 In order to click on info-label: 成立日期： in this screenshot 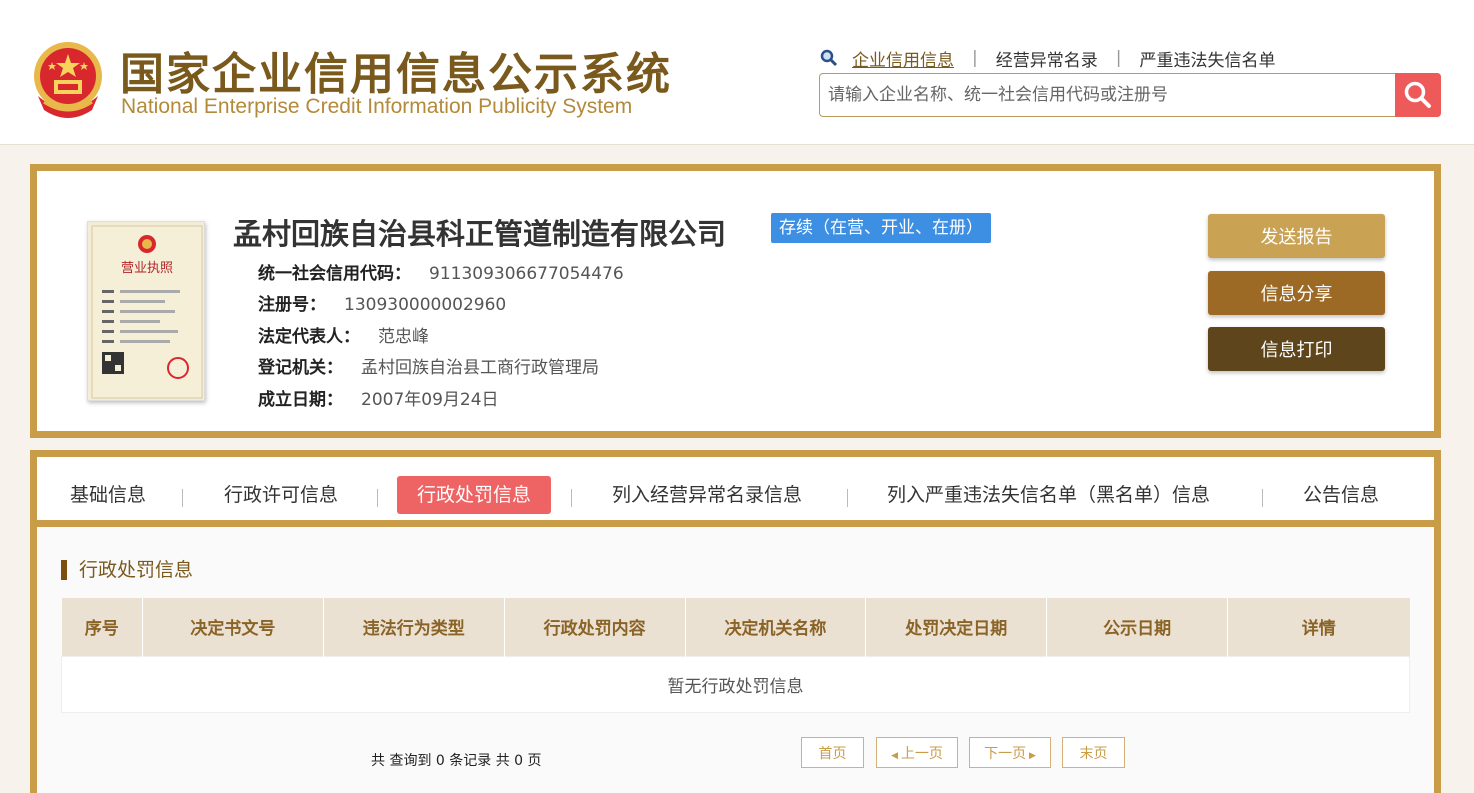, I will do `click(300, 400)`.